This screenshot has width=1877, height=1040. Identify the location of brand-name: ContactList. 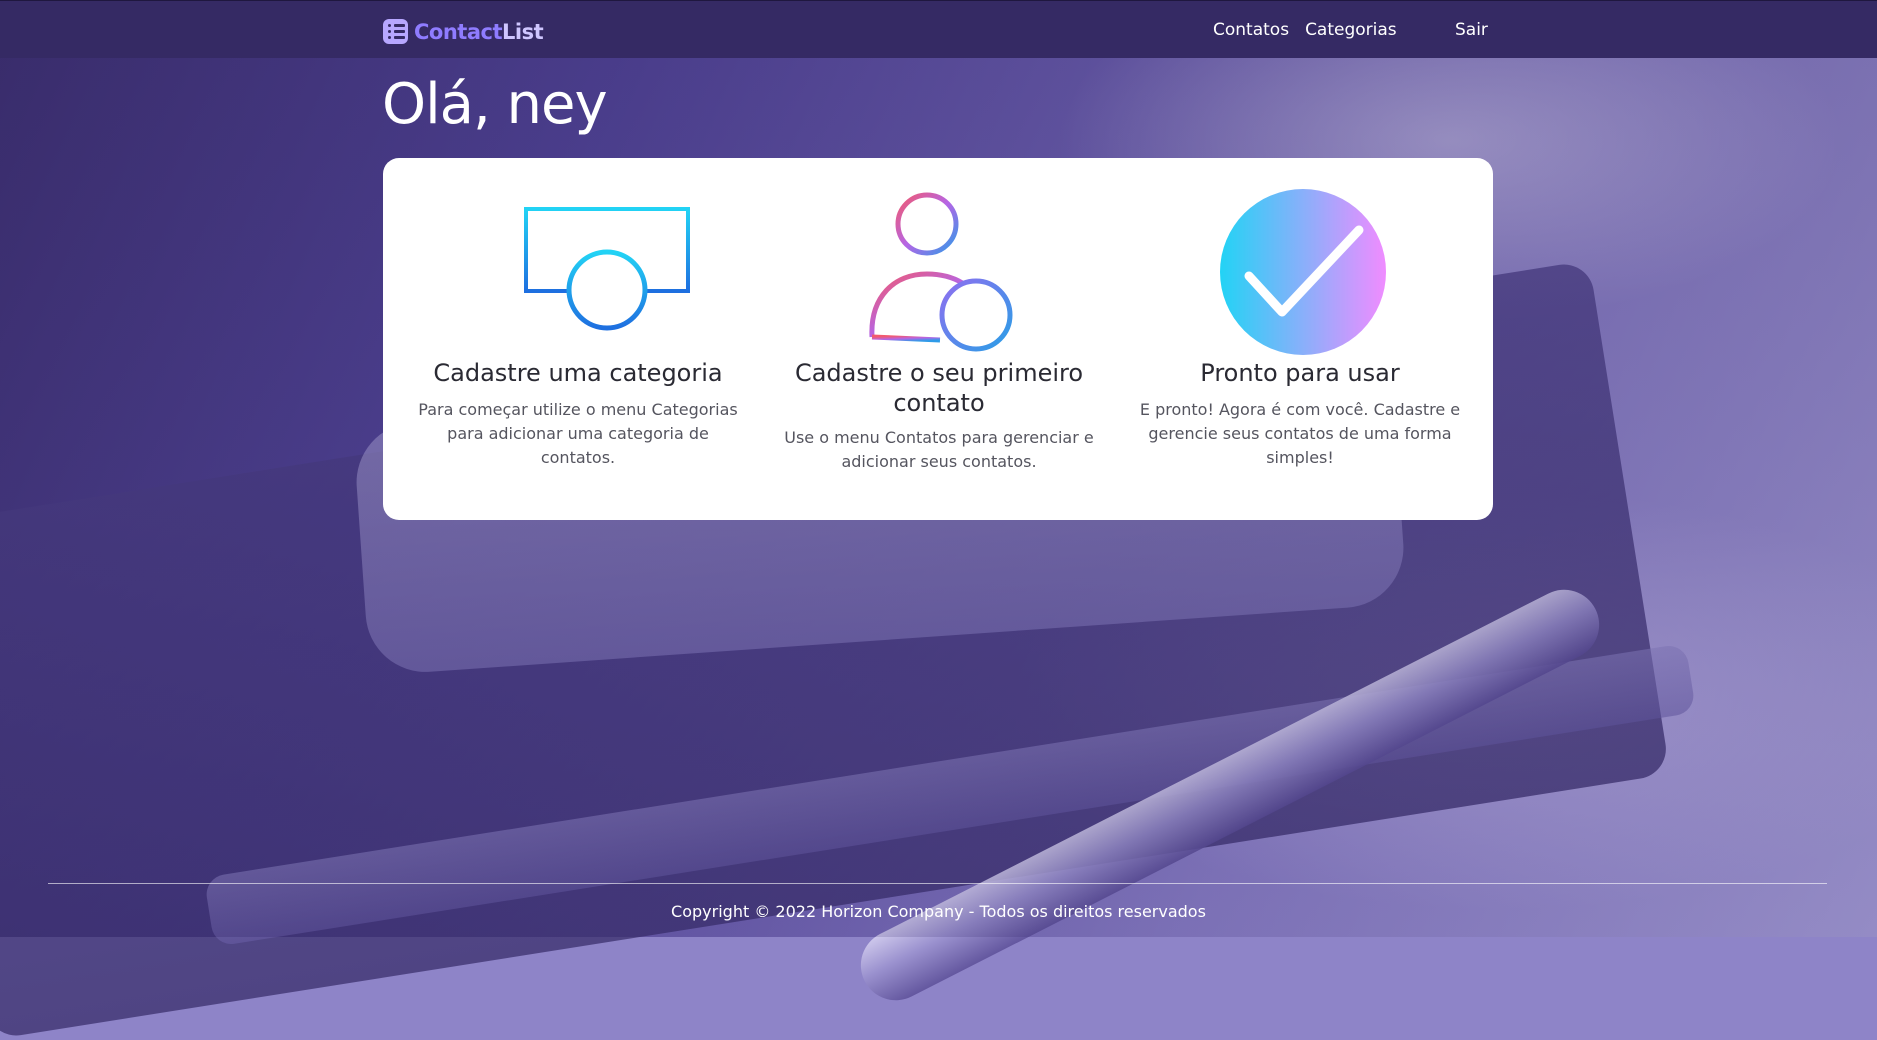
(479, 31).